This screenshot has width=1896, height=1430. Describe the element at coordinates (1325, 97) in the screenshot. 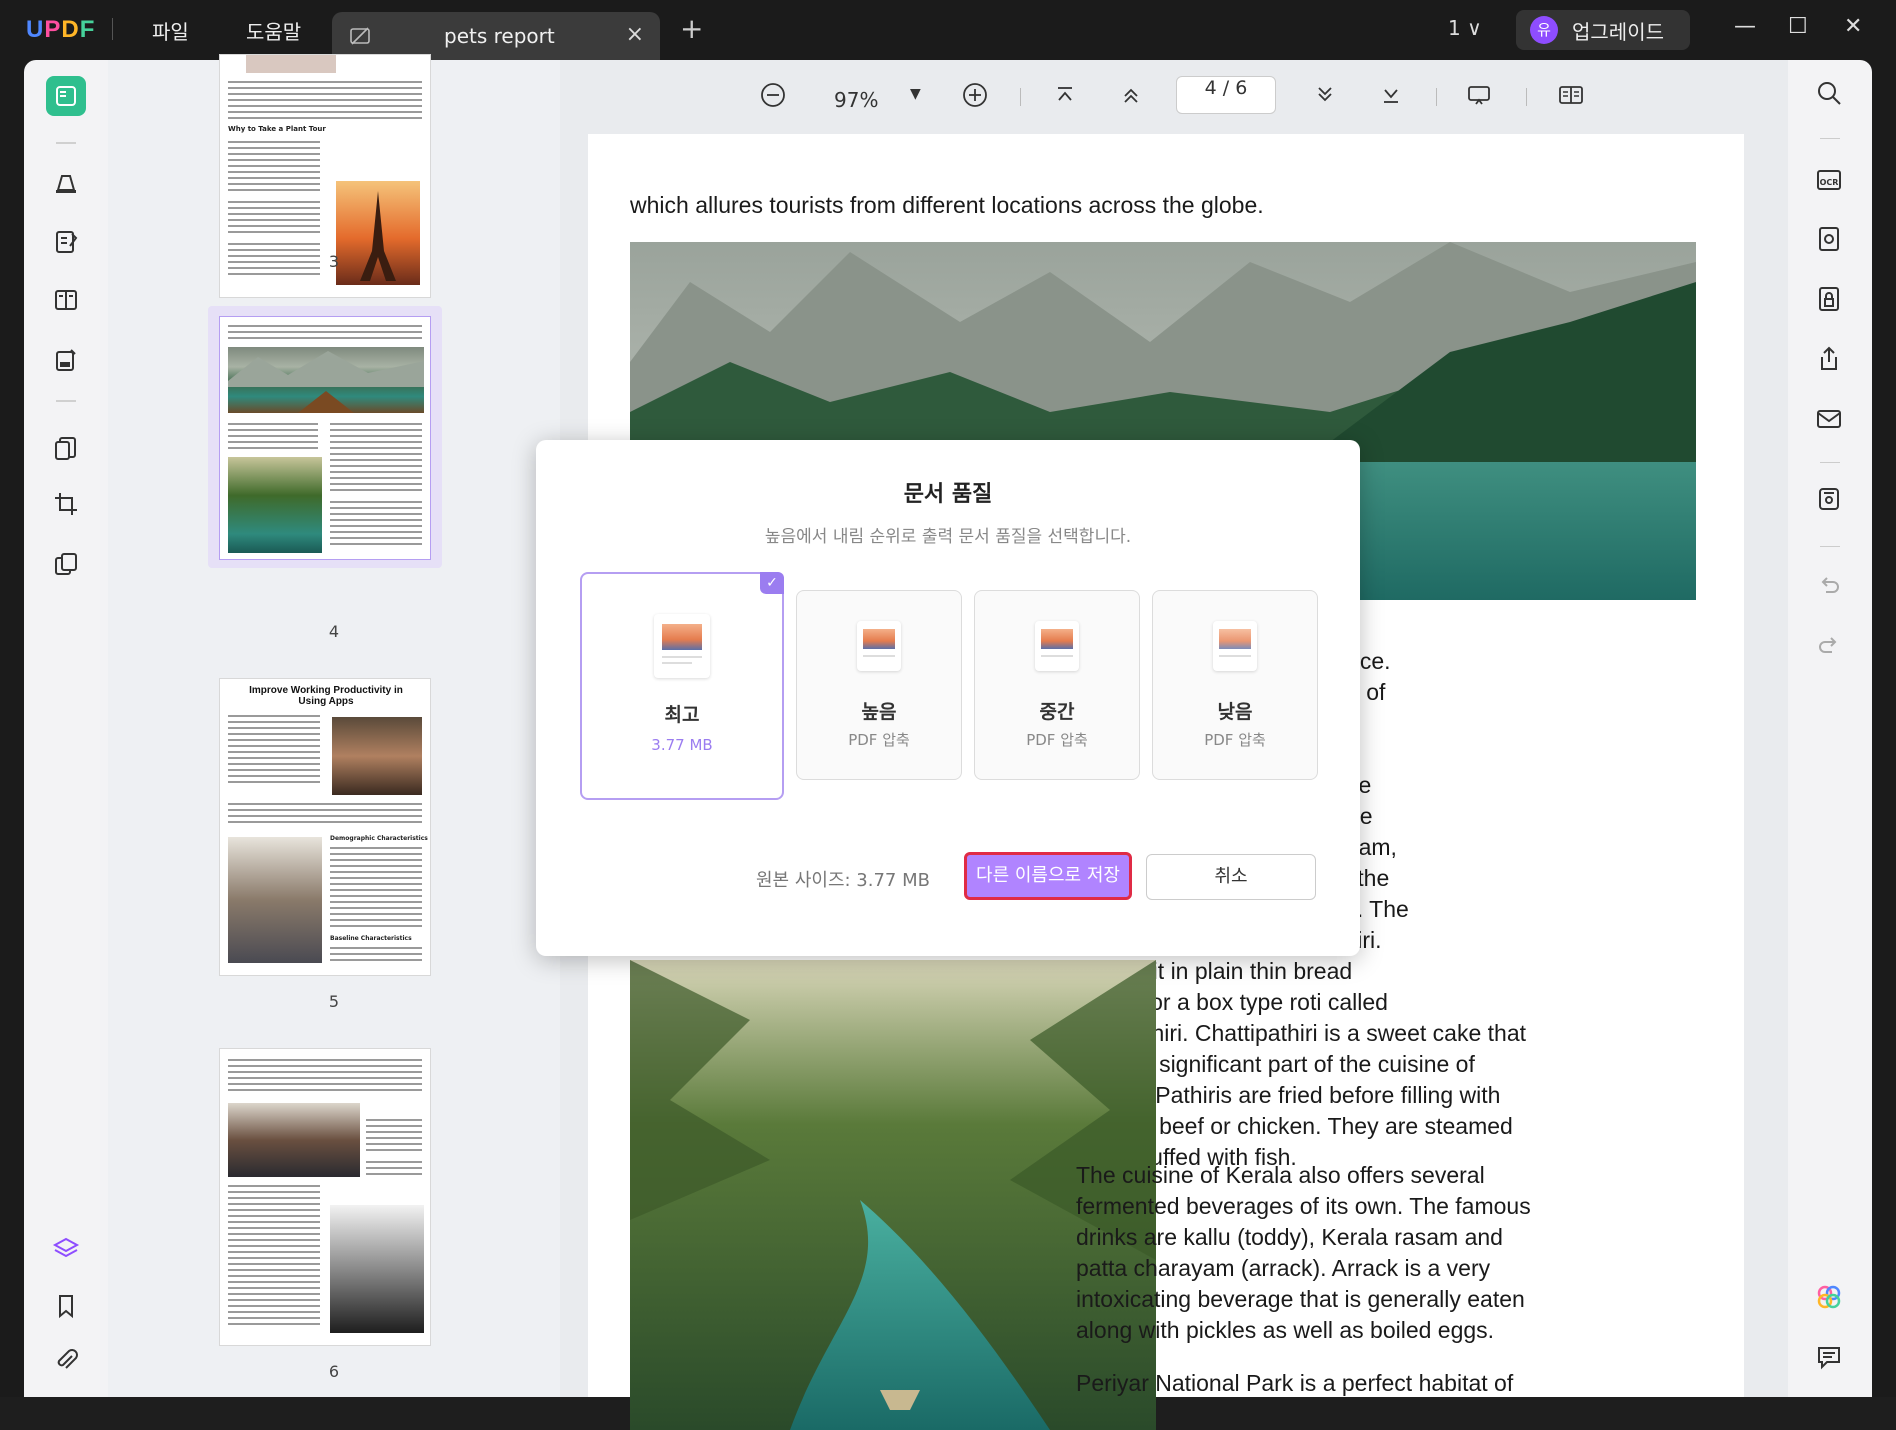

I see `next-page-icon` at that location.